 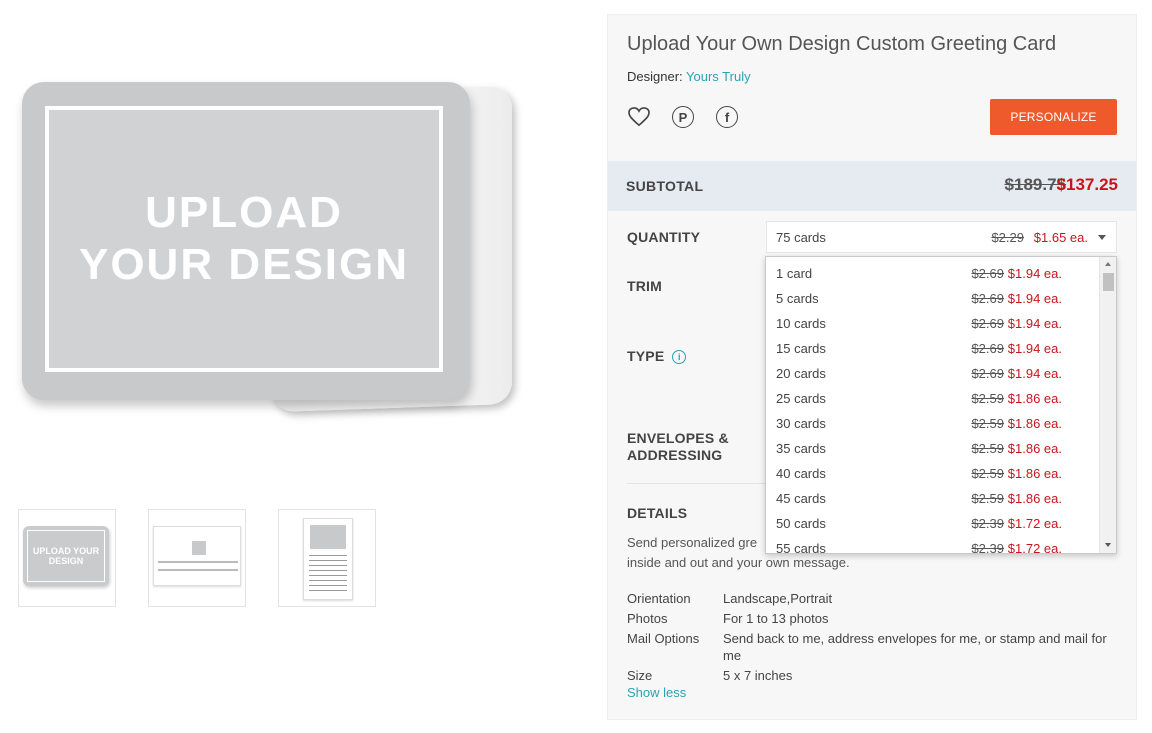 What do you see at coordinates (663, 638) in the screenshot?
I see `spec-key: Mail Options` at bounding box center [663, 638].